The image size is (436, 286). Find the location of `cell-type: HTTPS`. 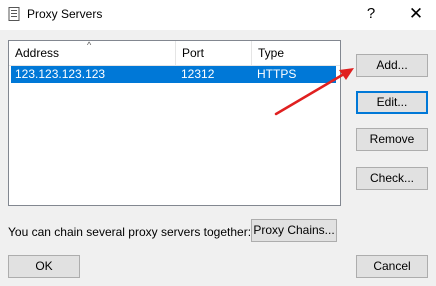

cell-type: HTTPS is located at coordinates (277, 74).